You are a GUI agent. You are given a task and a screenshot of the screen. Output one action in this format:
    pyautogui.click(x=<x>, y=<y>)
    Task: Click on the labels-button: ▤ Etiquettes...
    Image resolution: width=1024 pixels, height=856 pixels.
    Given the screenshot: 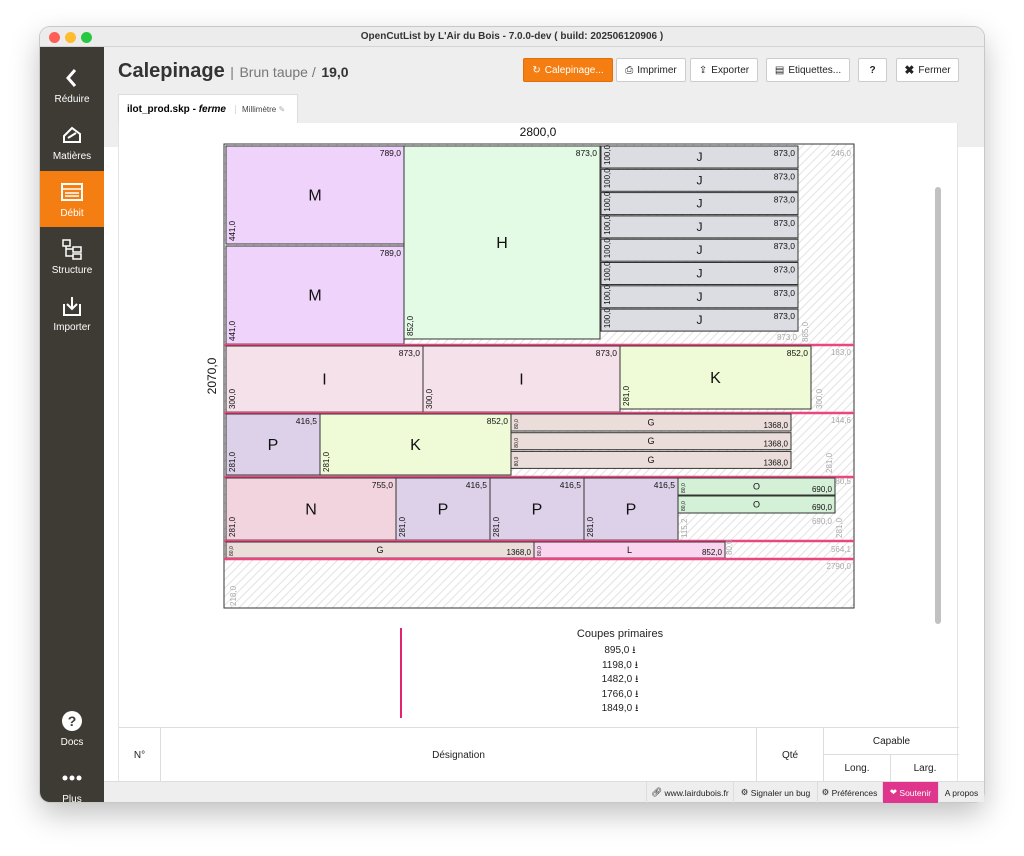 What is the action you would take?
    pyautogui.click(x=808, y=70)
    